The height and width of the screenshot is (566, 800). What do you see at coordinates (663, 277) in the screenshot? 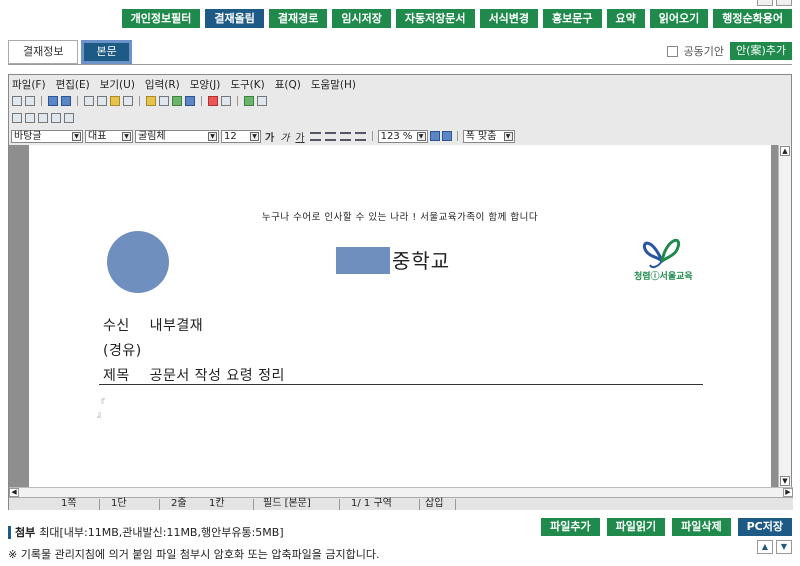
I see `logo-text: 청렴ⓘ서울교육` at bounding box center [663, 277].